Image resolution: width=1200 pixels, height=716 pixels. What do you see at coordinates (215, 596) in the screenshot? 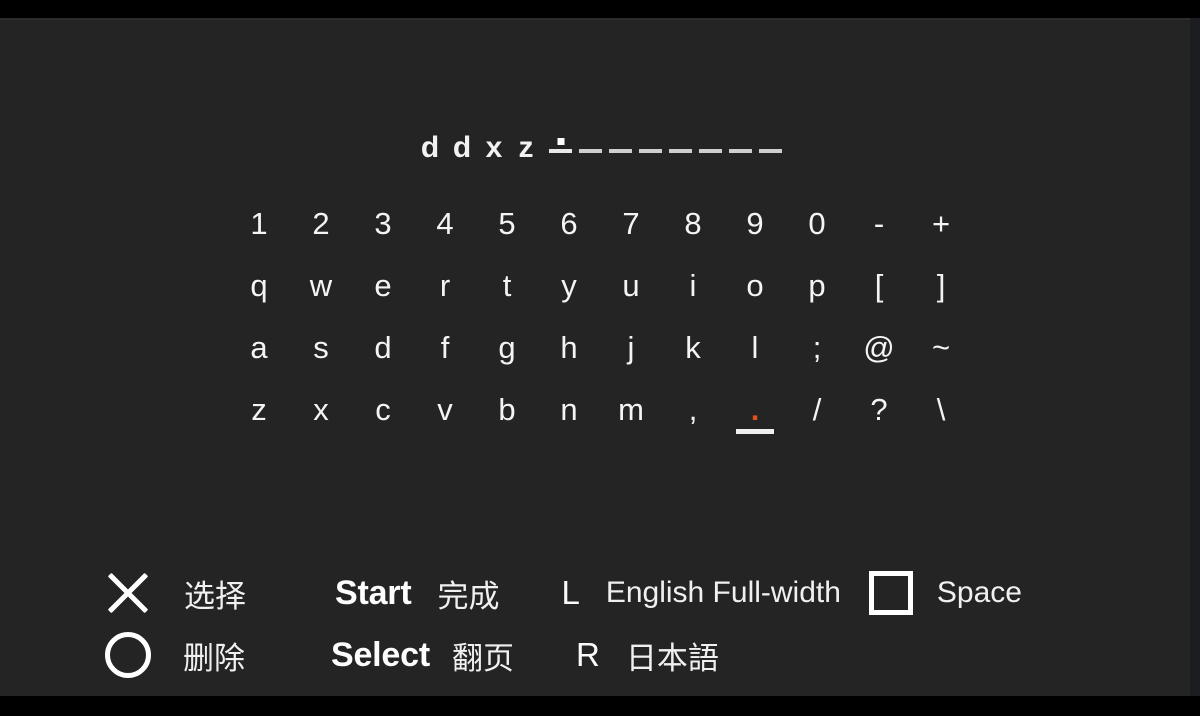
I see `legend-label-select: 选择` at bounding box center [215, 596].